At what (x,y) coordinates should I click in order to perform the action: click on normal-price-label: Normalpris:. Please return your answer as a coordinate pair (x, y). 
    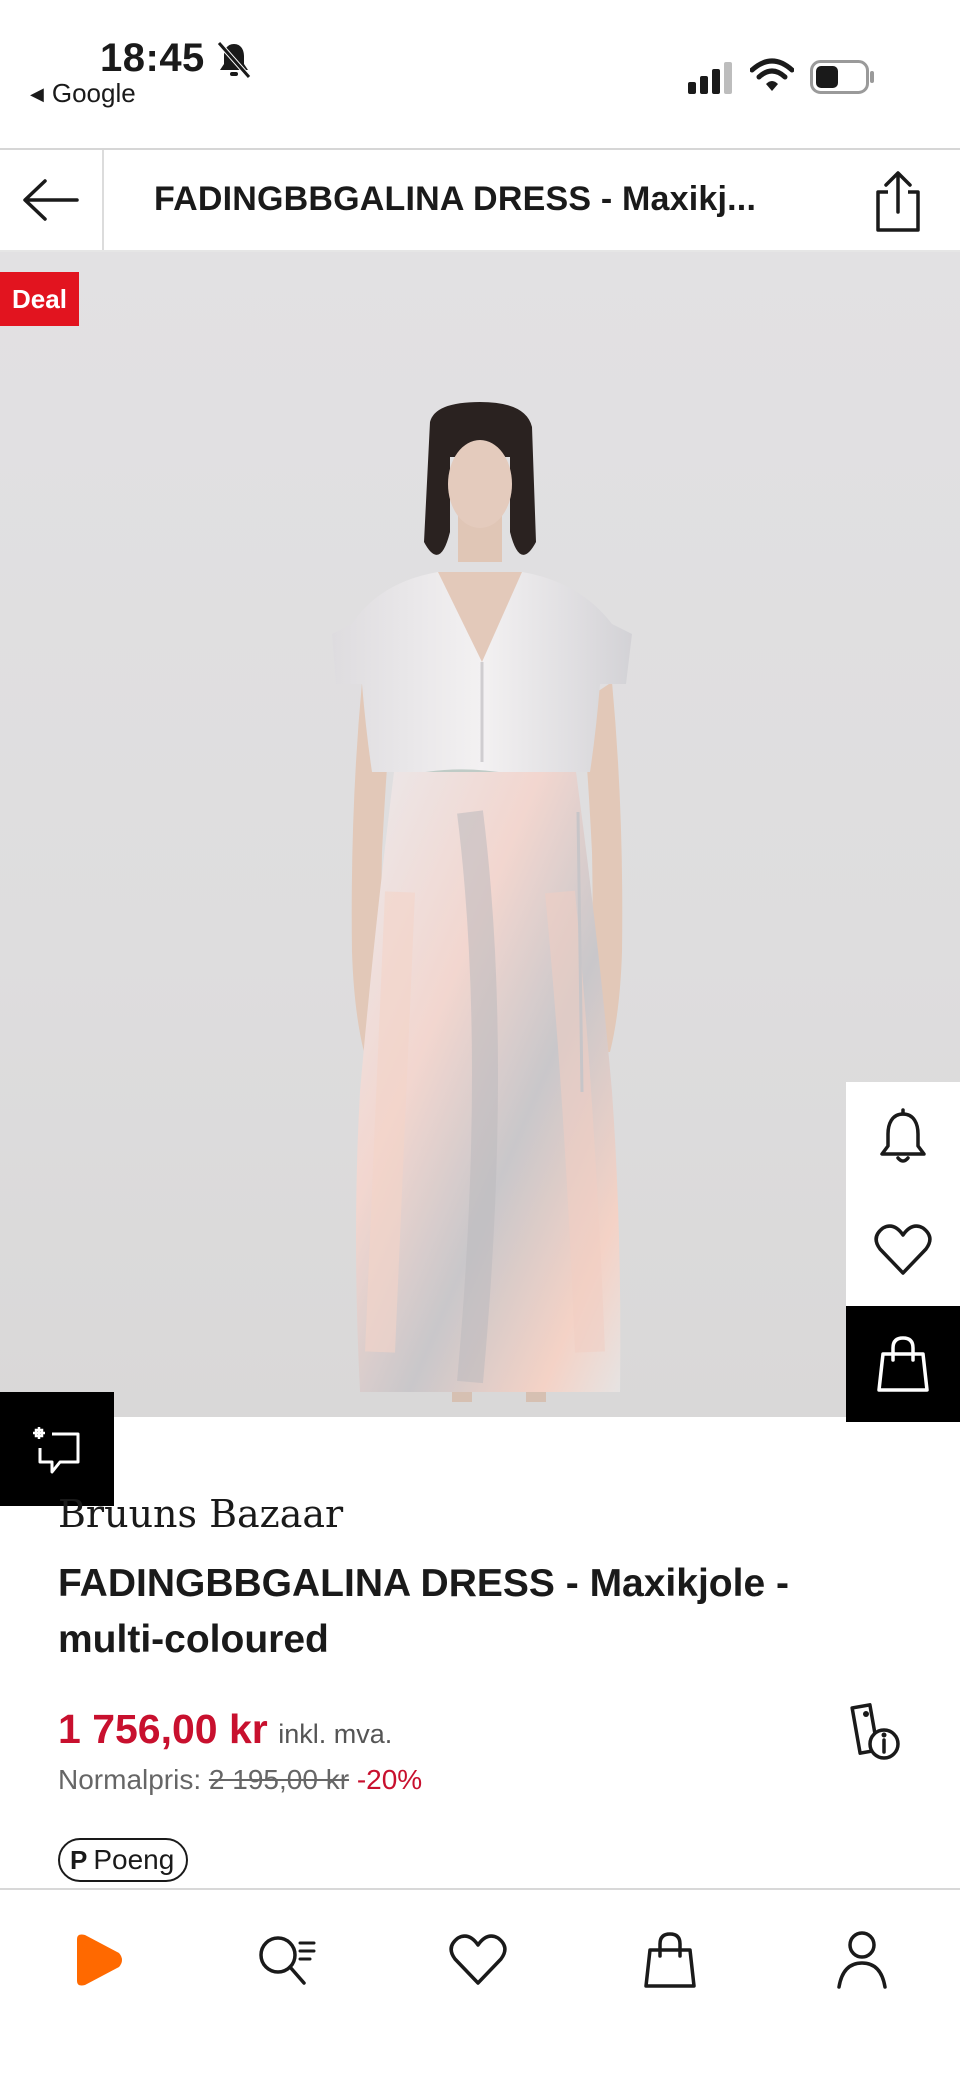
    Looking at the image, I should click on (130, 1779).